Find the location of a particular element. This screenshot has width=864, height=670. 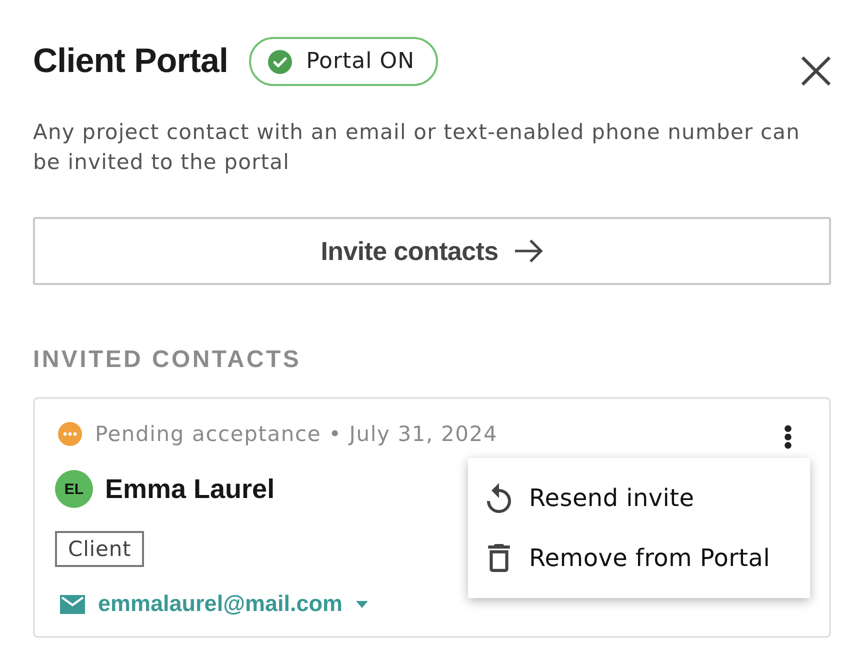

section-heading: INVITED CONTACTS is located at coordinates (167, 360).